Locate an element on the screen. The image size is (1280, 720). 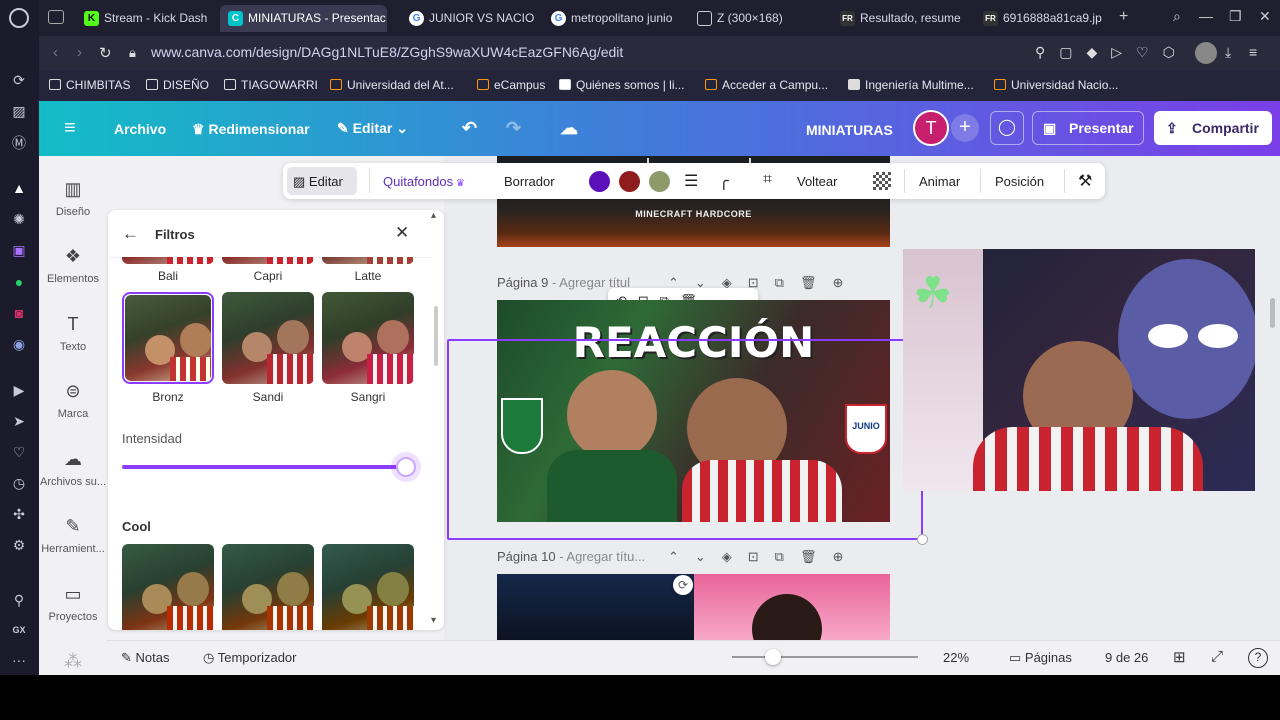
new-tab-plus-icon: + is located at coordinates (1123, 17).